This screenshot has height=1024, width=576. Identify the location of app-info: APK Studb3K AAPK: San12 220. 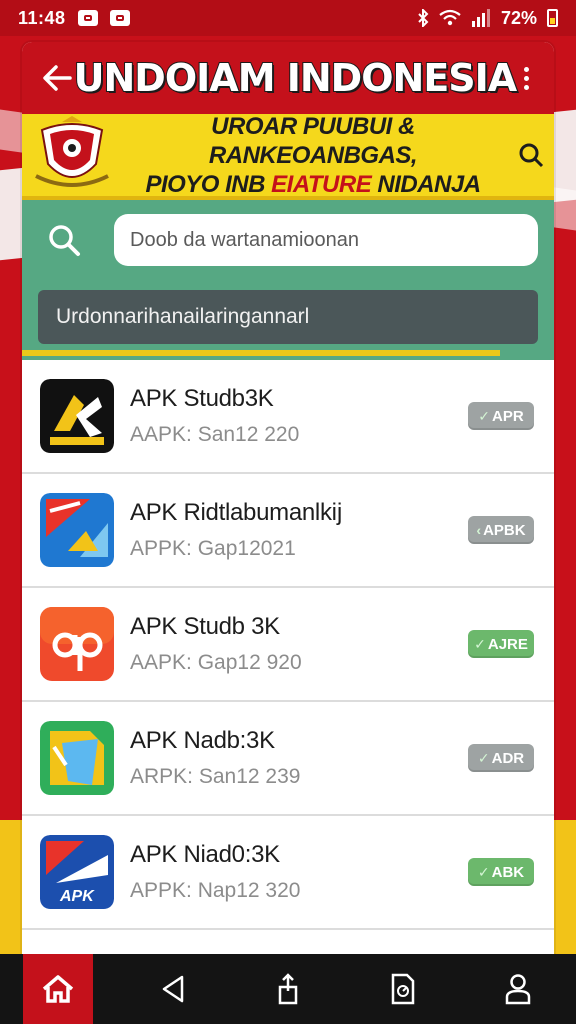
(299, 416).